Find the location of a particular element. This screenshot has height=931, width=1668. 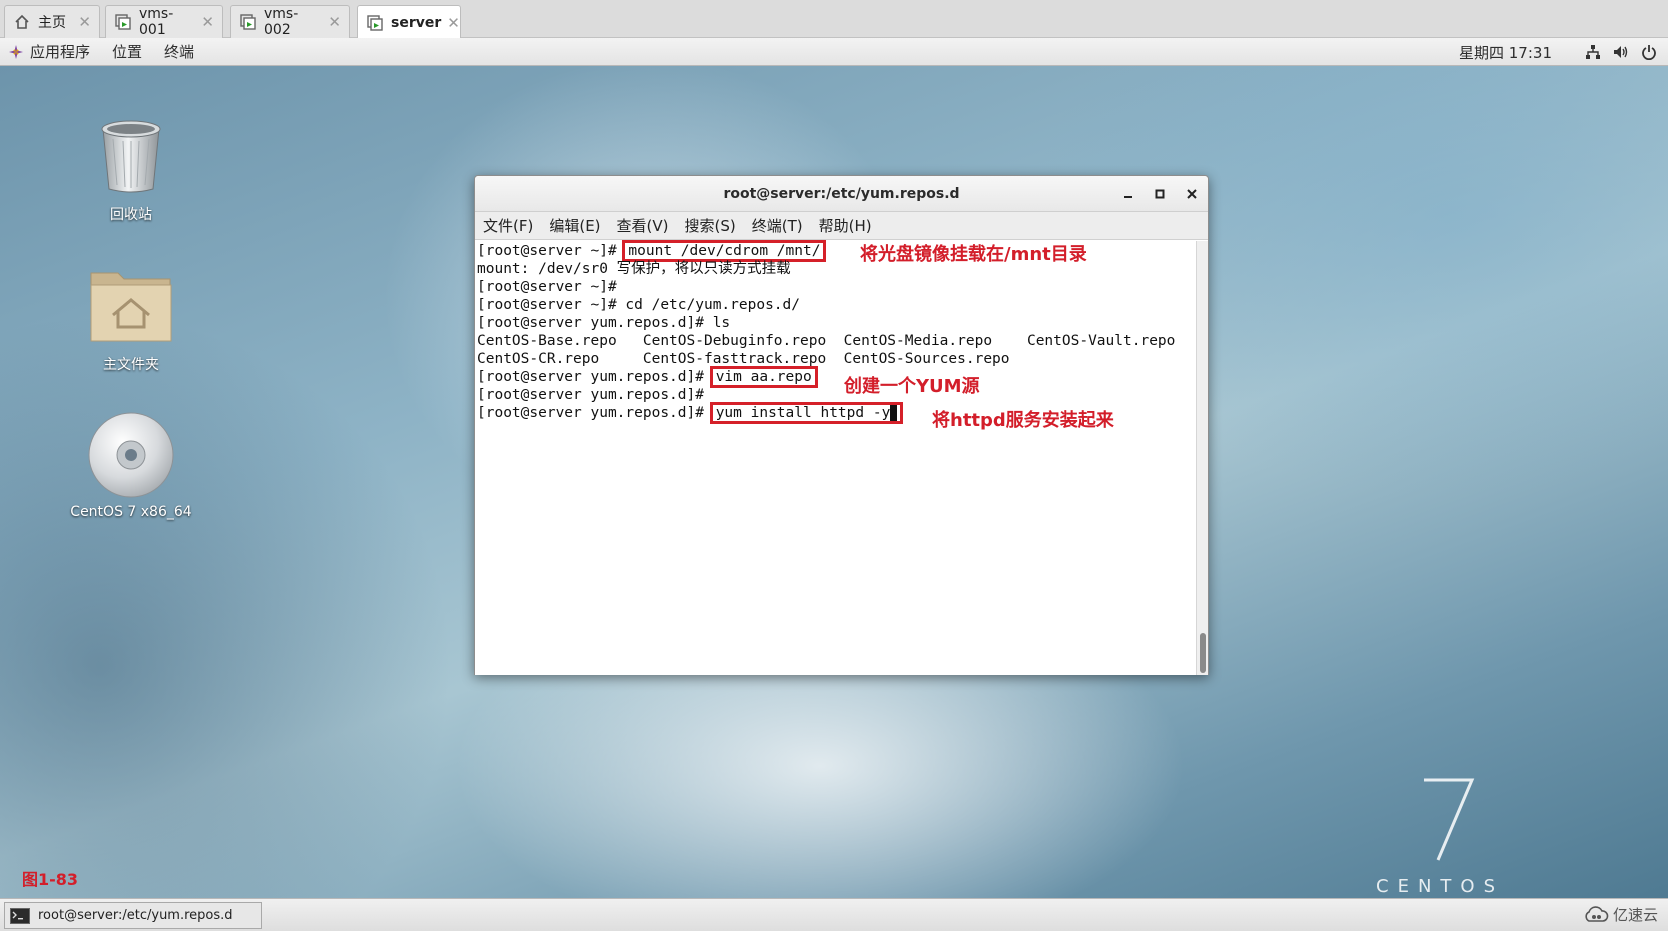

terminal-line: mount: /dev/sr0 写保护，将以只读方式挂载 is located at coordinates (634, 269).